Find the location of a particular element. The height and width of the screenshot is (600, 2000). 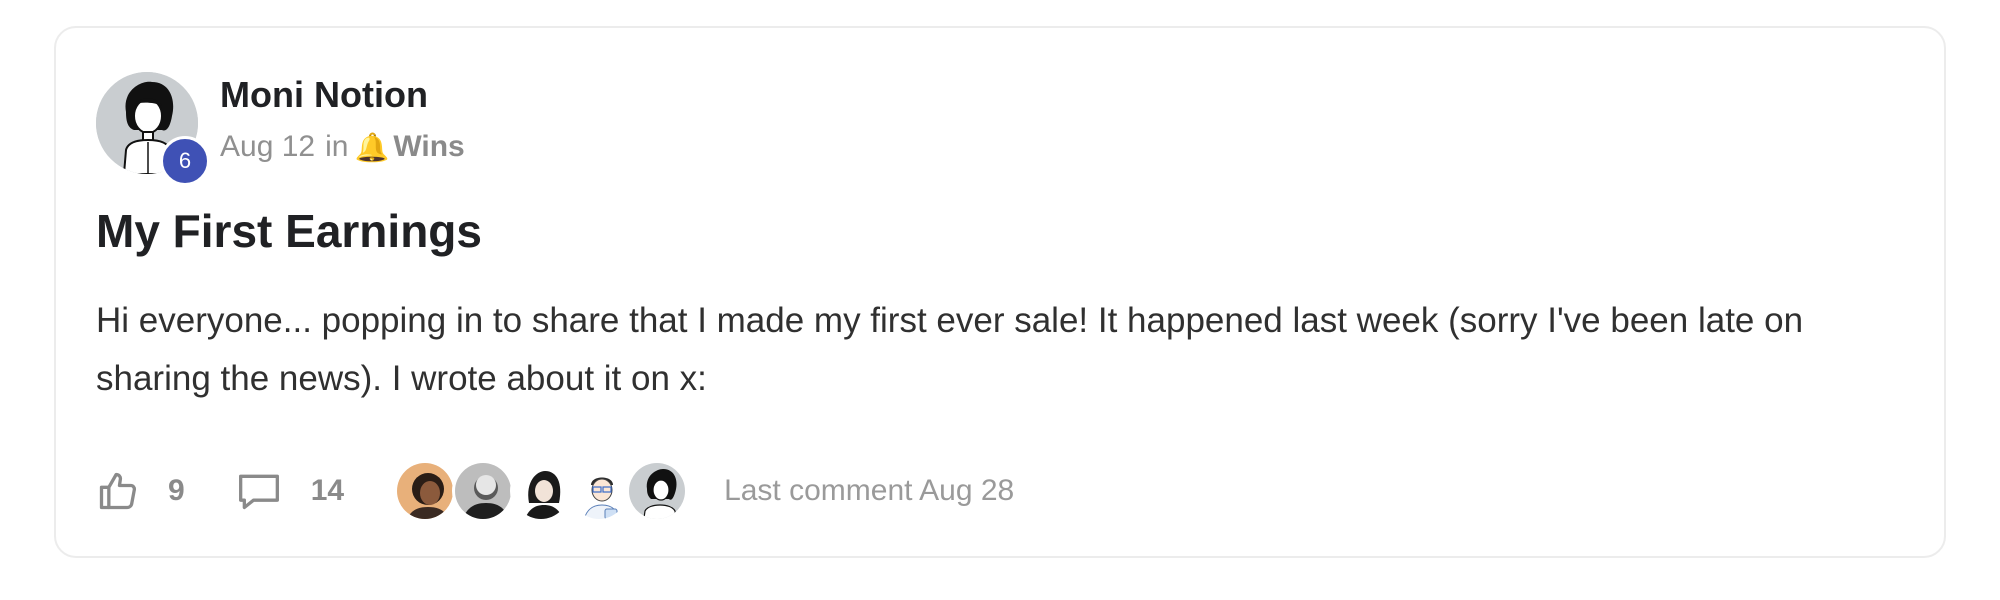

author-name: Moni Notion is located at coordinates (324, 95).